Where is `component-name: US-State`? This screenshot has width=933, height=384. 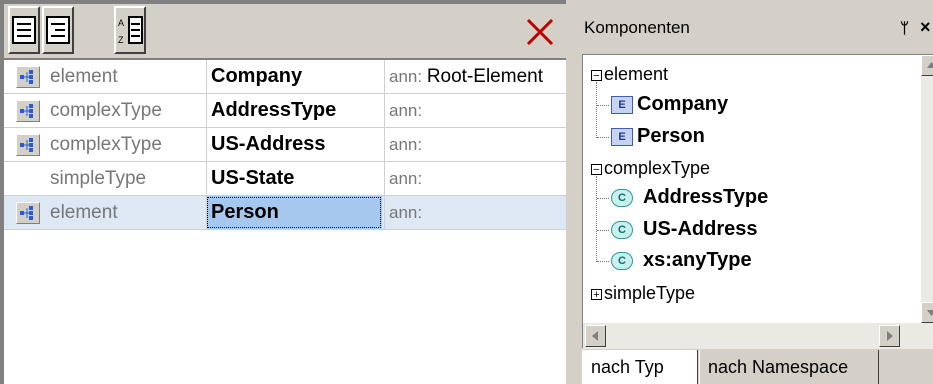 component-name: US-State is located at coordinates (294, 178).